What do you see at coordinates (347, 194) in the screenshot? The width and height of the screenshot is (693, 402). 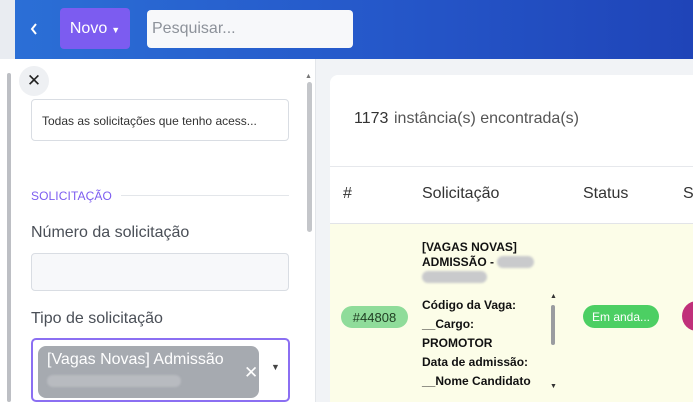 I see `column-header-id: #` at bounding box center [347, 194].